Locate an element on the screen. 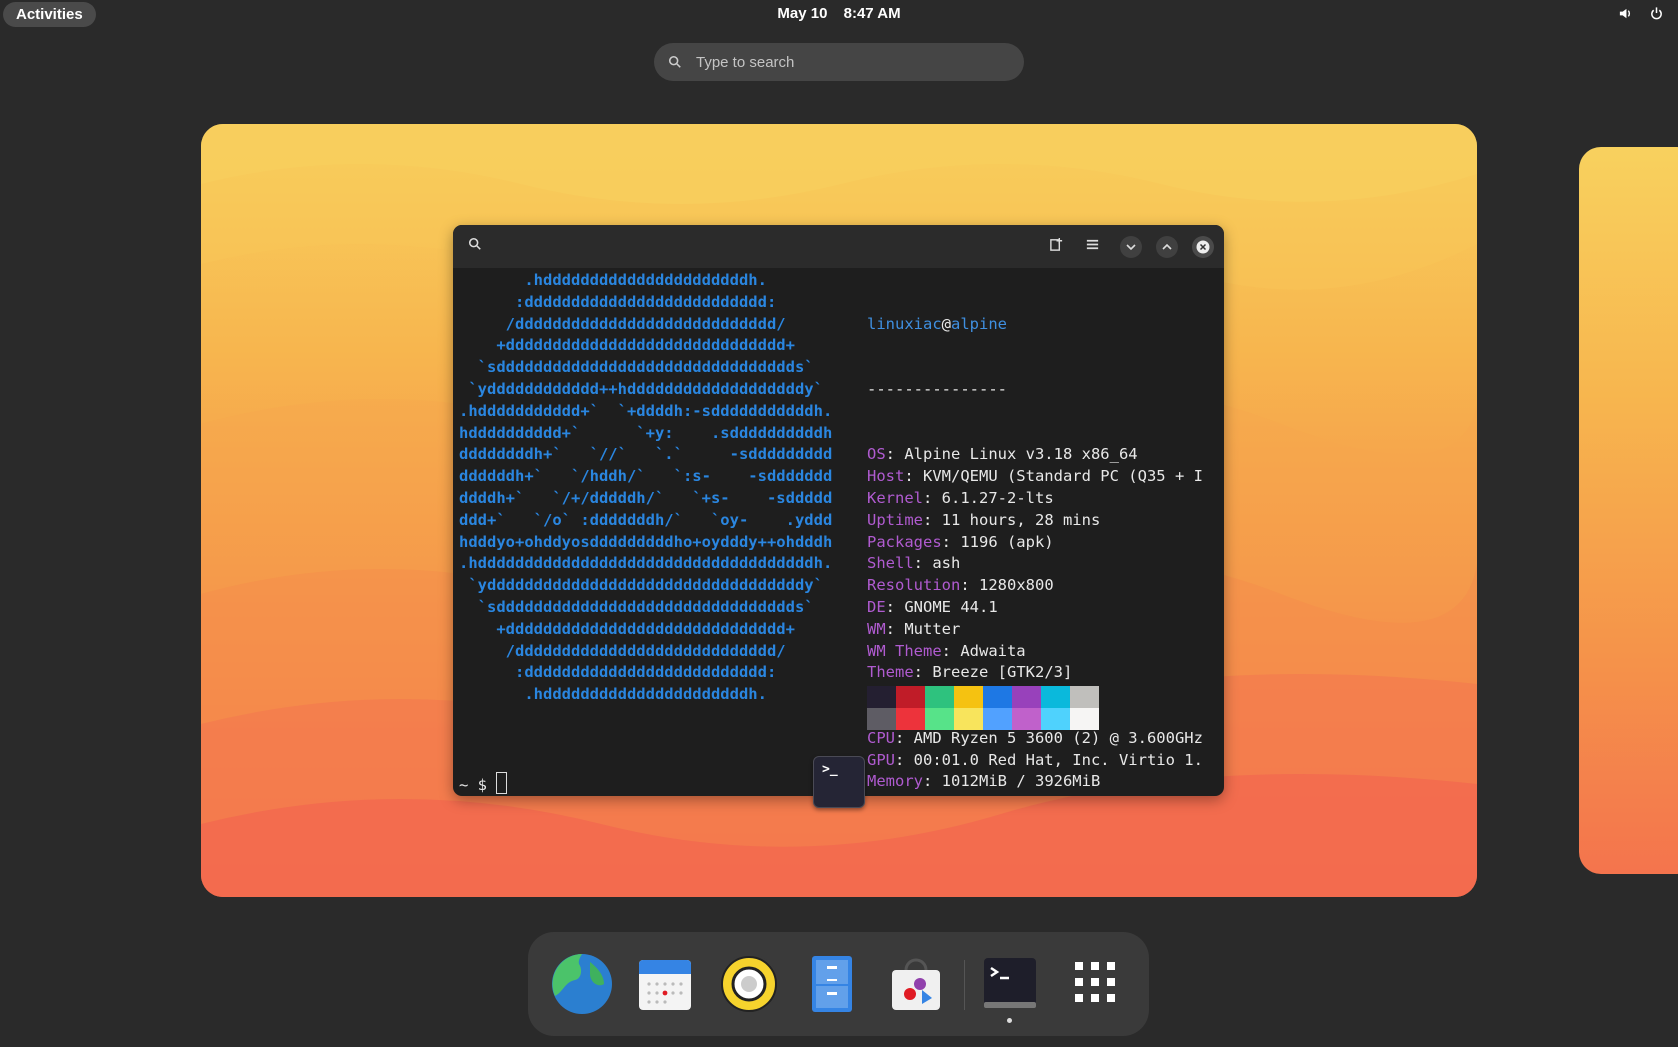 This screenshot has height=1047, width=1678. ascii-line: ddddh+` `/+/dddddh/` `+s- -sddddd is located at coordinates (646, 497).